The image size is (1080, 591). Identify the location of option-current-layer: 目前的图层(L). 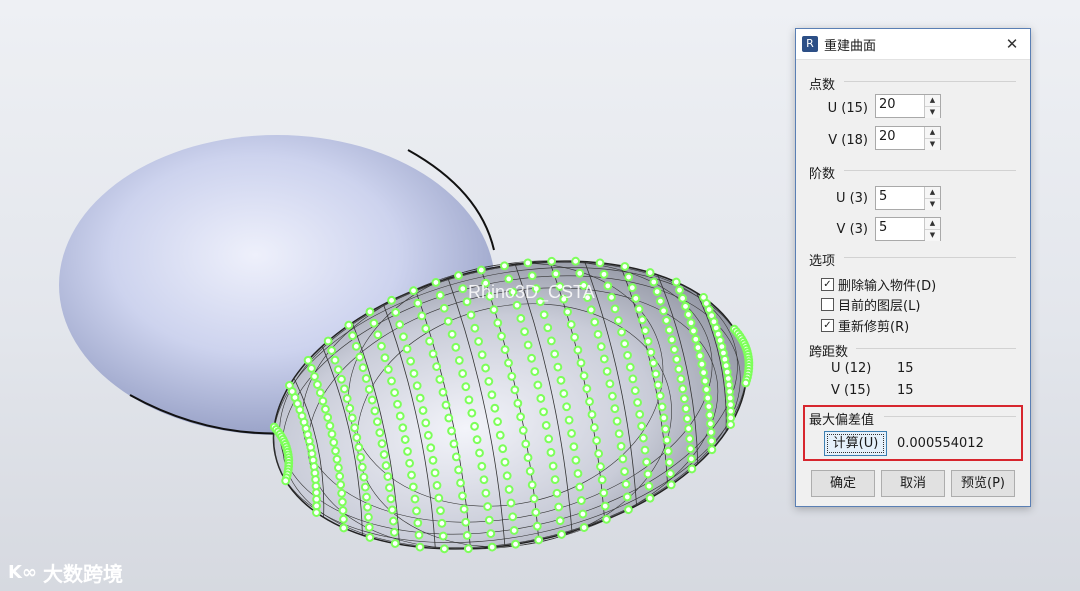
(870, 304).